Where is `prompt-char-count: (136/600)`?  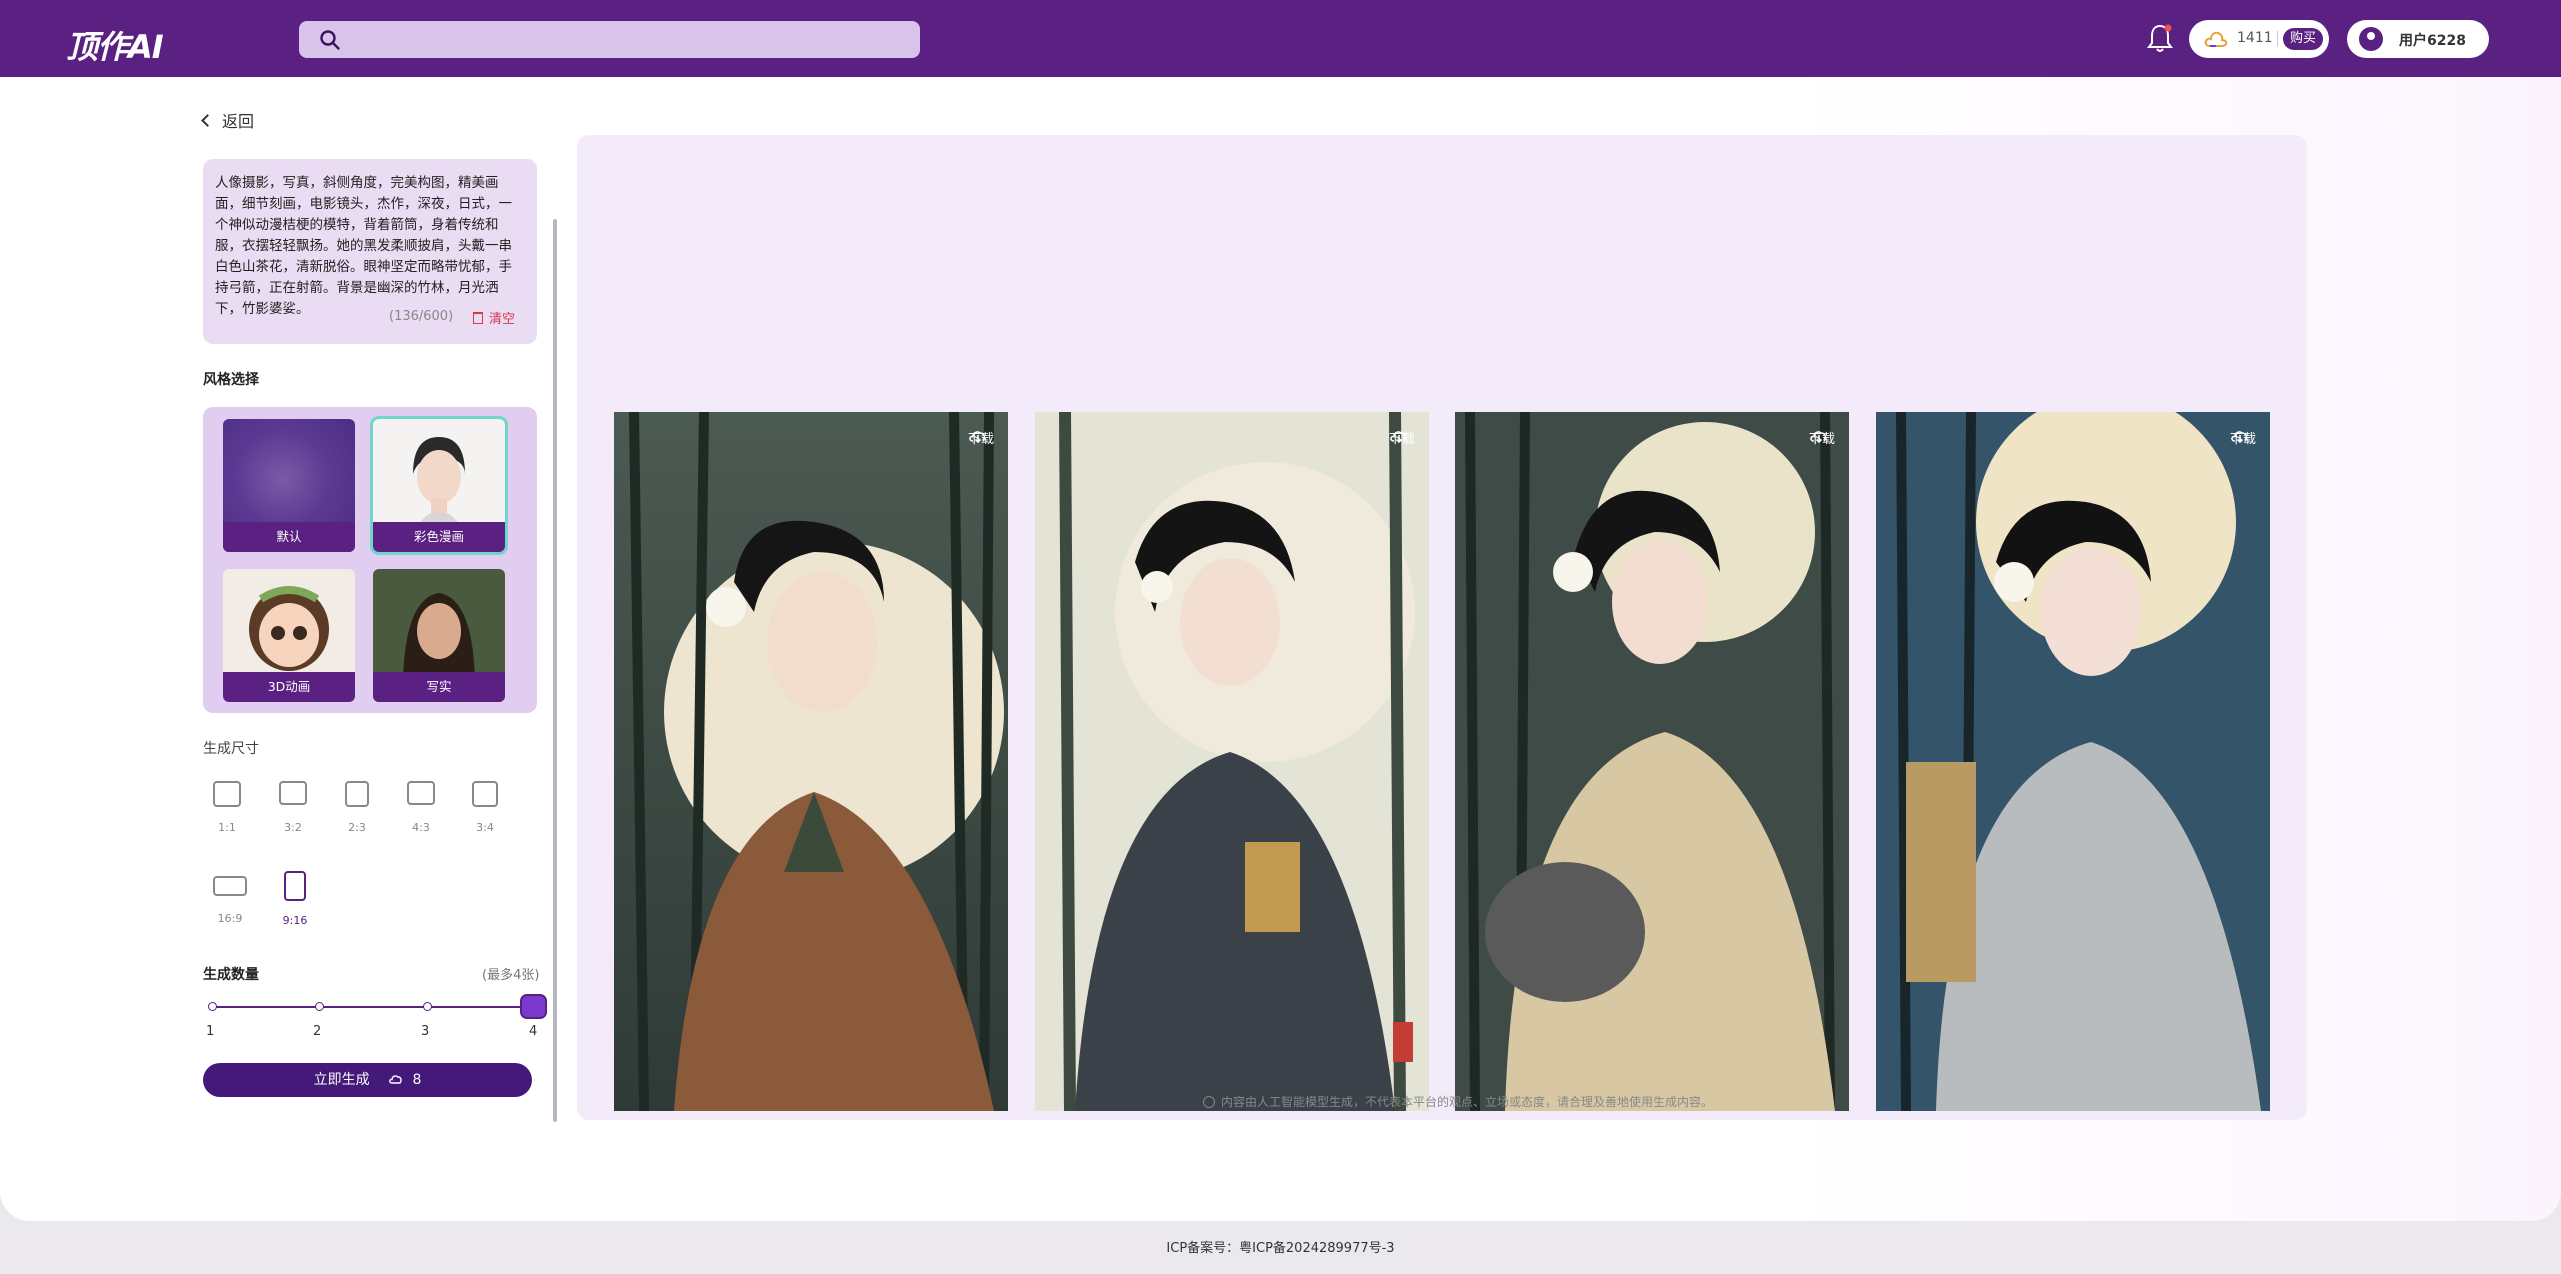 prompt-char-count: (136/600) is located at coordinates (421, 316).